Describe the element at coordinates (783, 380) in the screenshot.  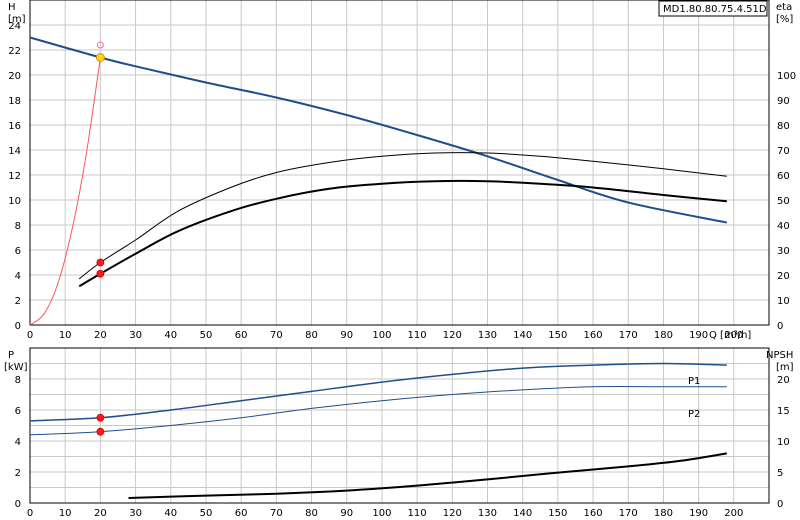
I see `npsh-tick-label: 20` at that location.